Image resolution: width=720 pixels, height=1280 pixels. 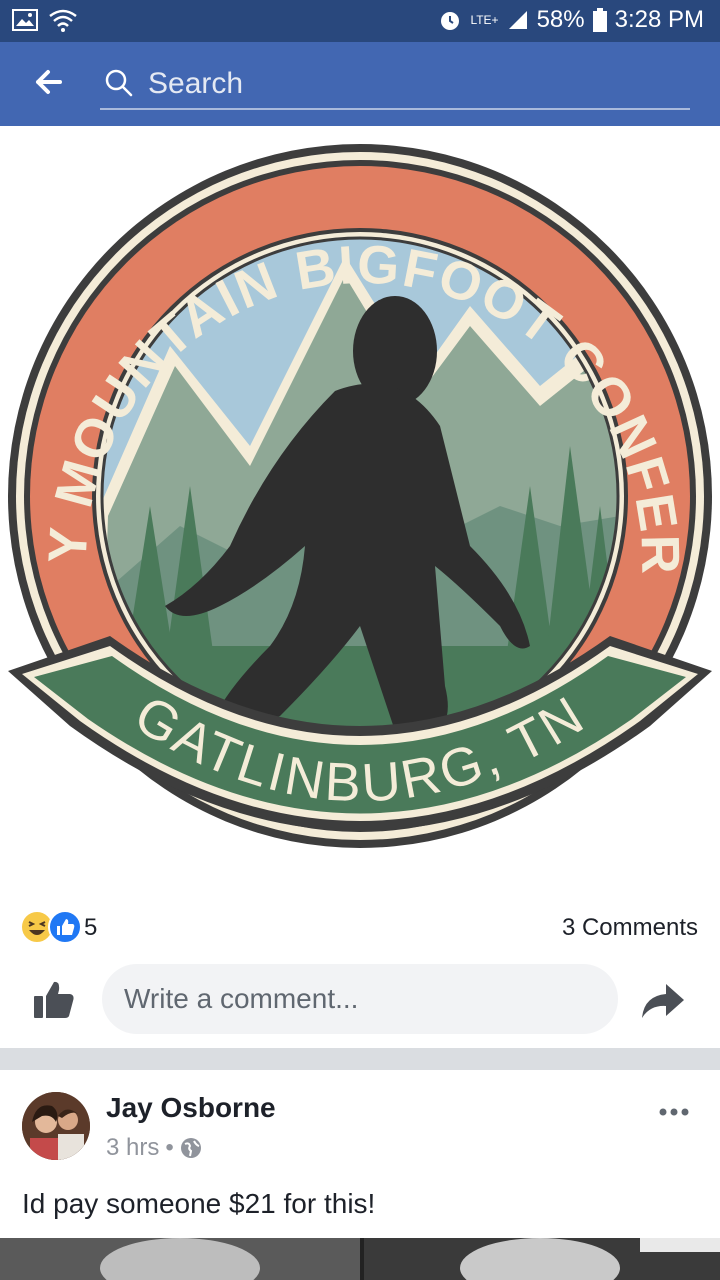 I want to click on signal-icon, so click(x=517, y=20).